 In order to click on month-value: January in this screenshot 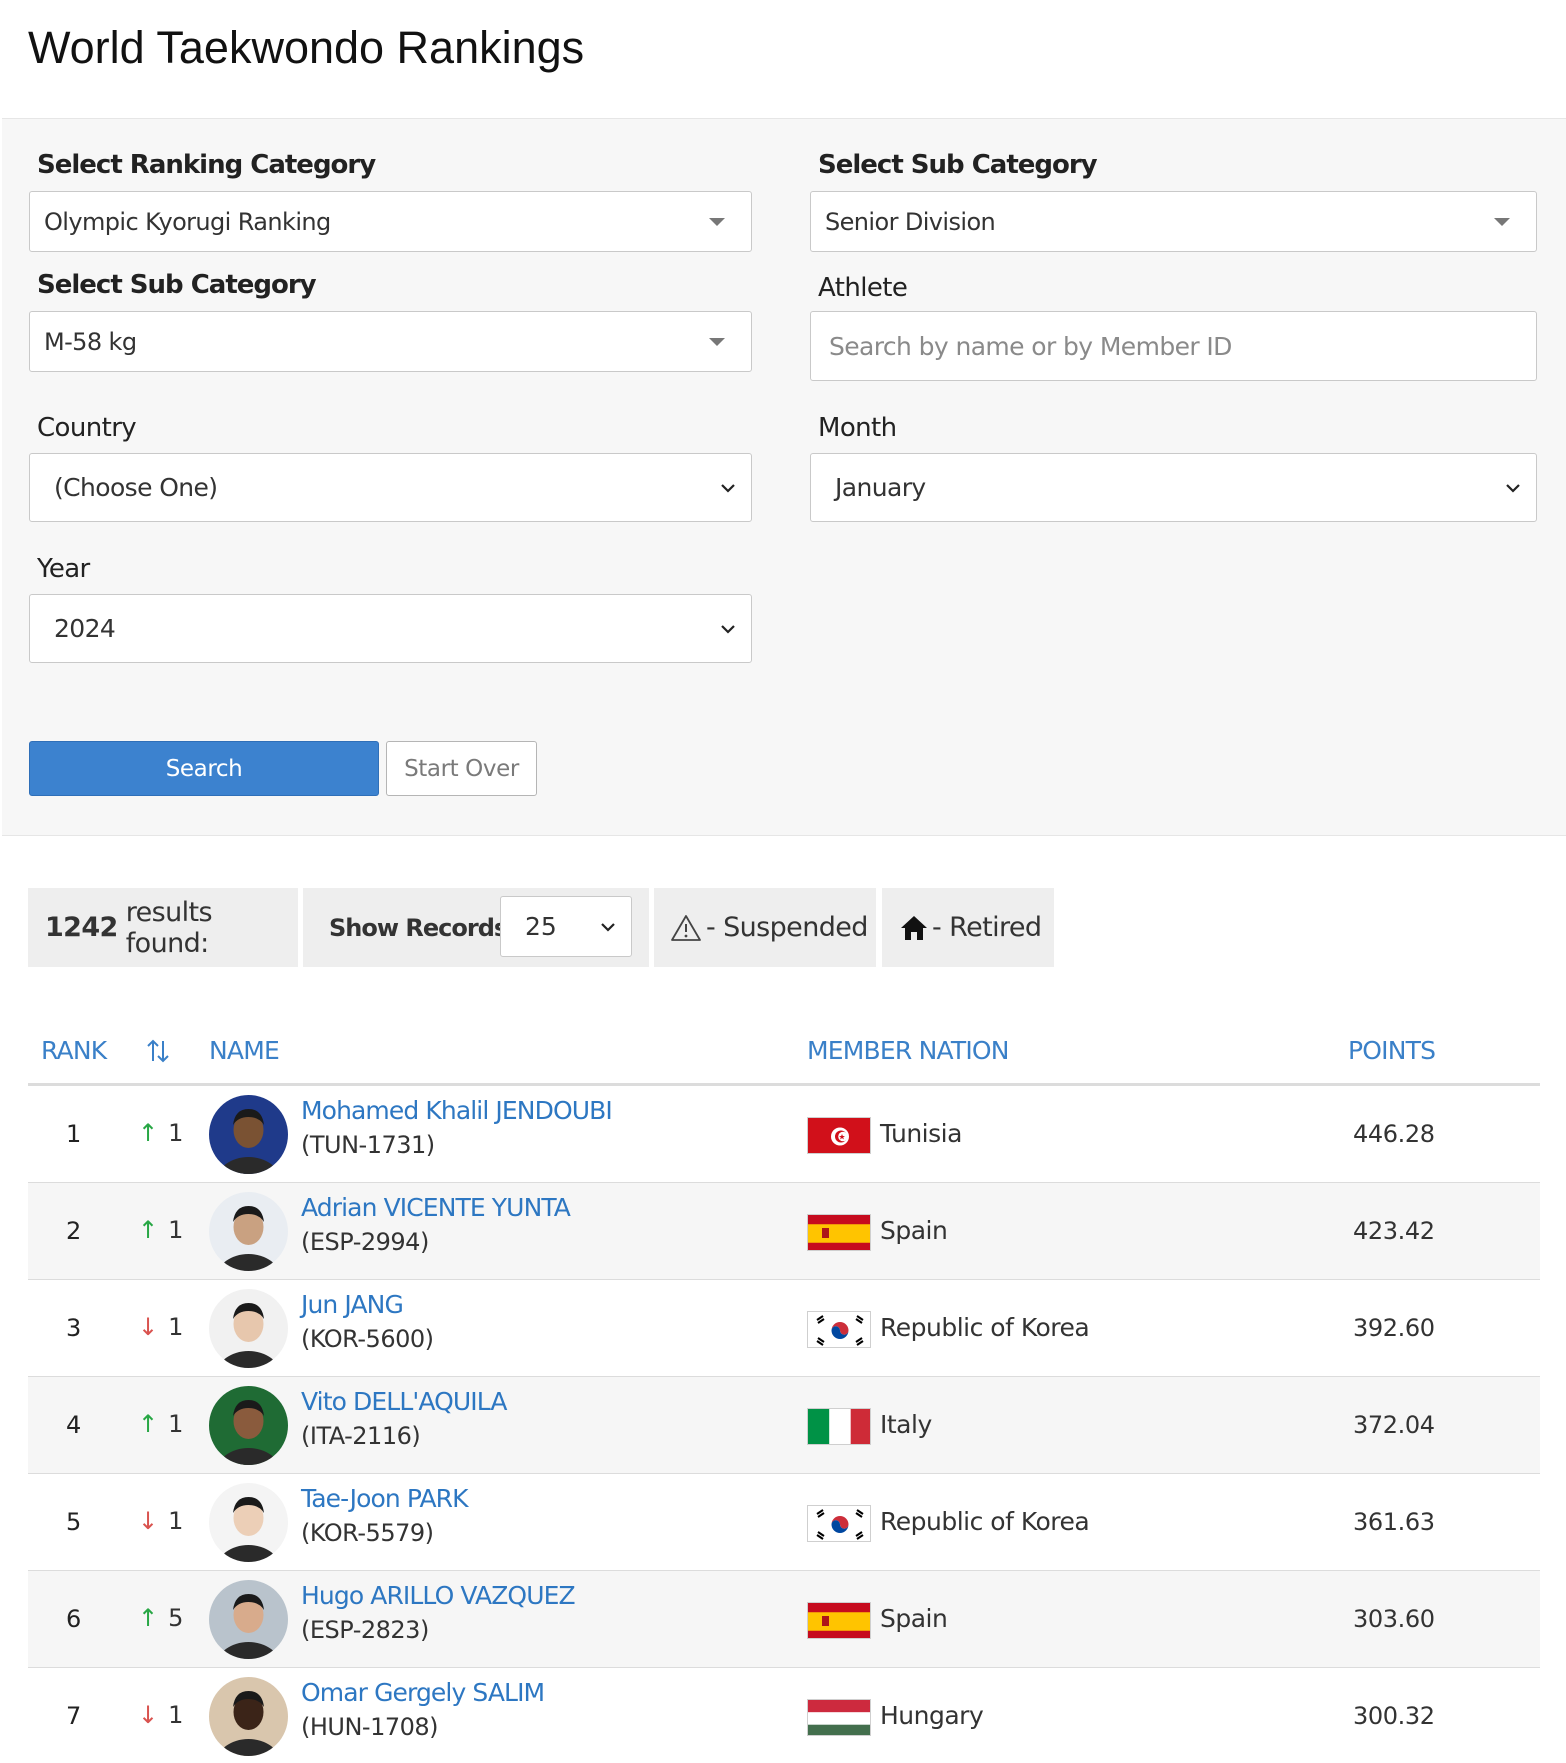, I will do `click(880, 487)`.